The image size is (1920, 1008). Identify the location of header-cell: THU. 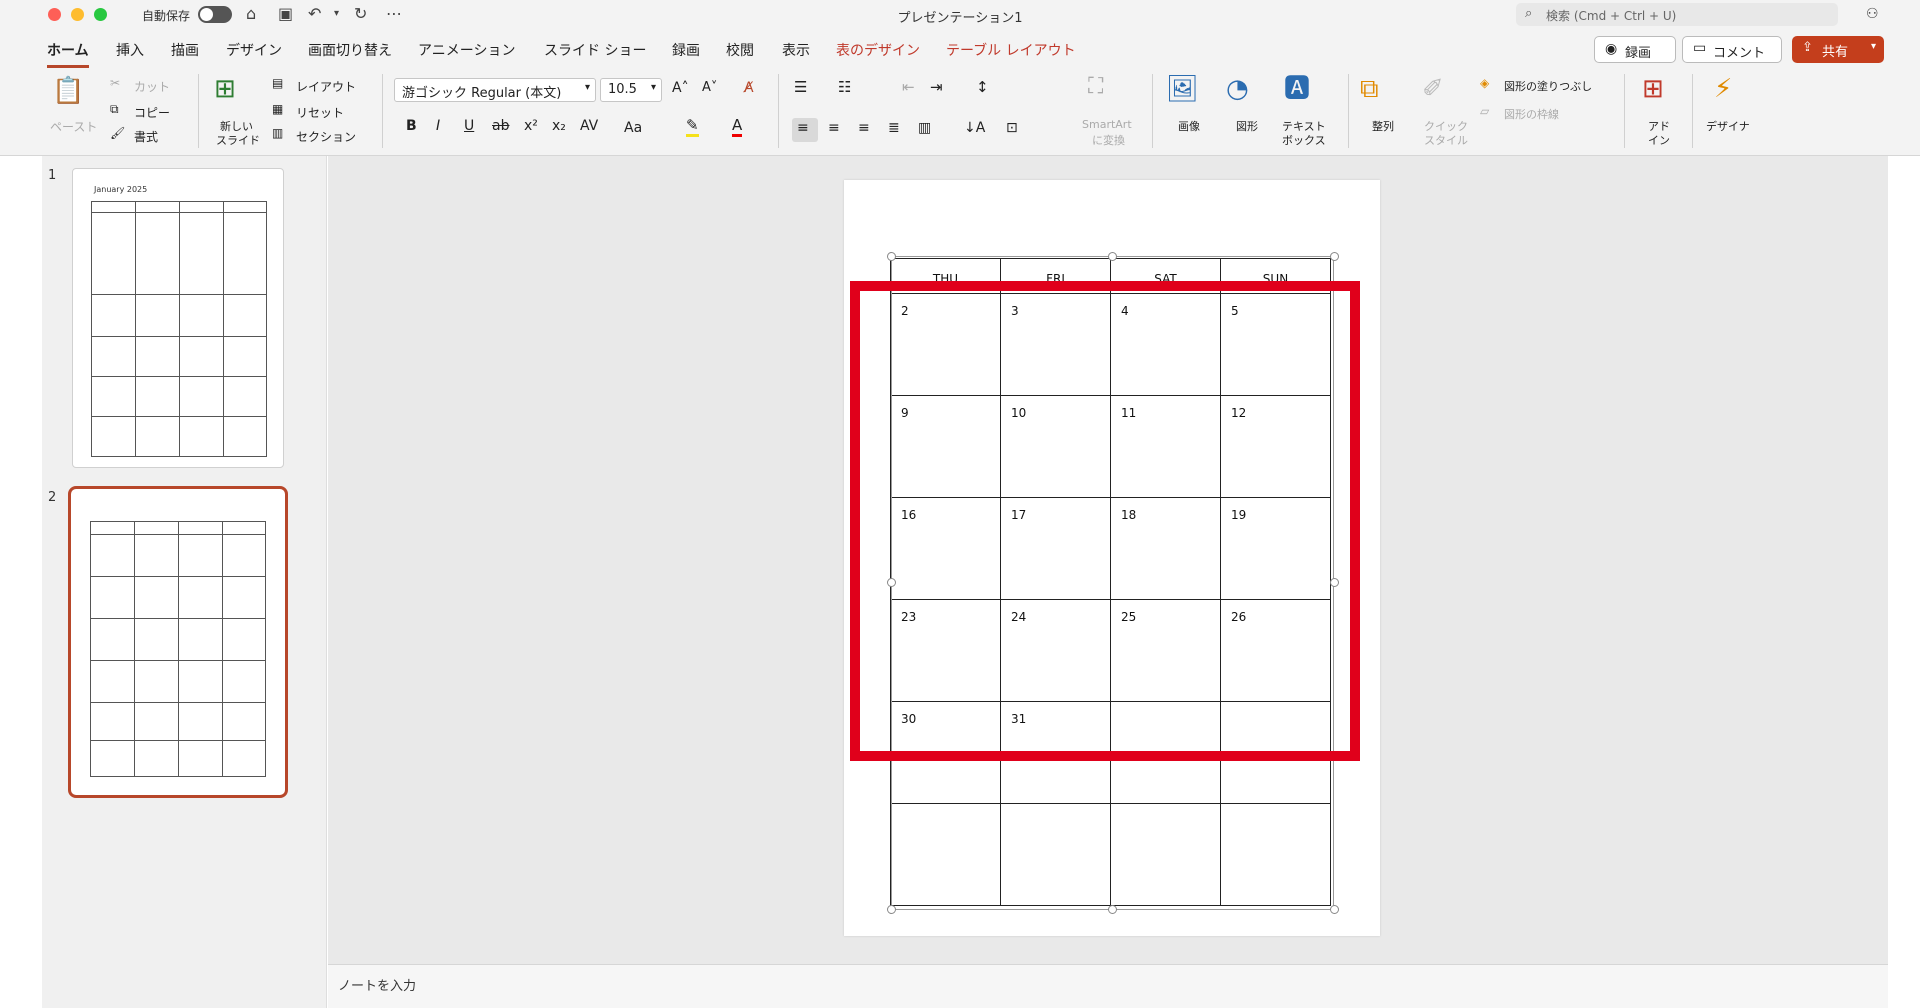
(945, 276).